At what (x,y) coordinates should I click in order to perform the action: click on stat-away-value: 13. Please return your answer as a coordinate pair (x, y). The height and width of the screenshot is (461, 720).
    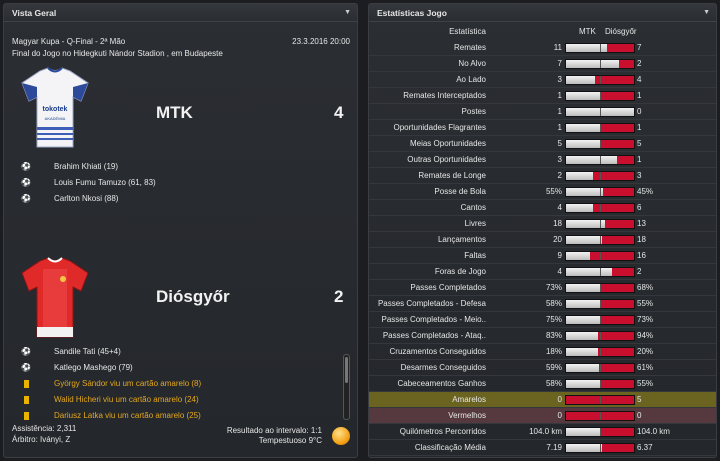
    Looking at the image, I should click on (641, 223).